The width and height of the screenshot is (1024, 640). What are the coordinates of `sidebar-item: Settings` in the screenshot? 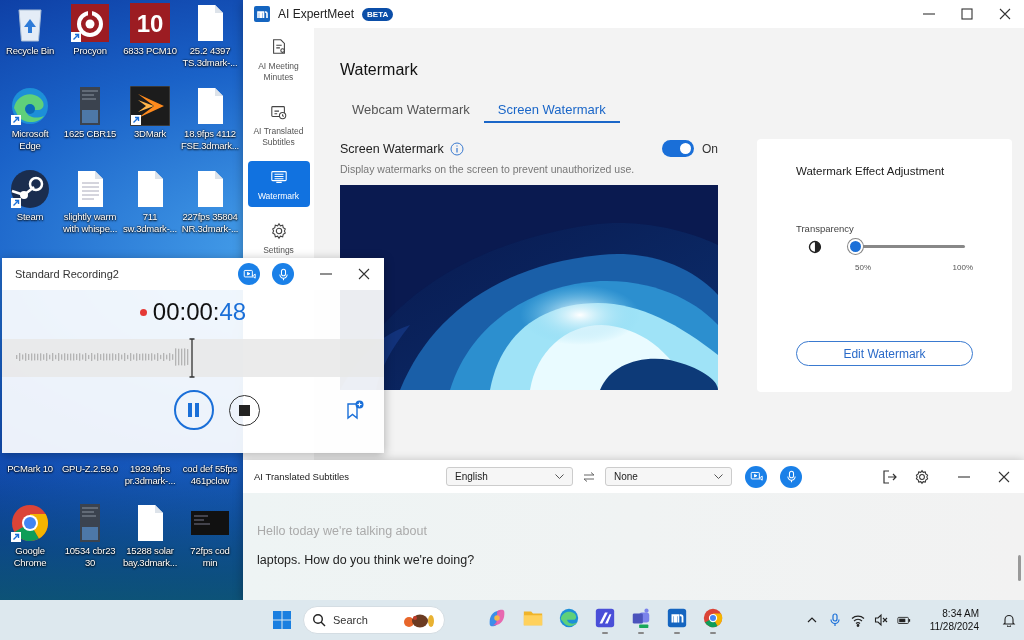 It's located at (278, 235).